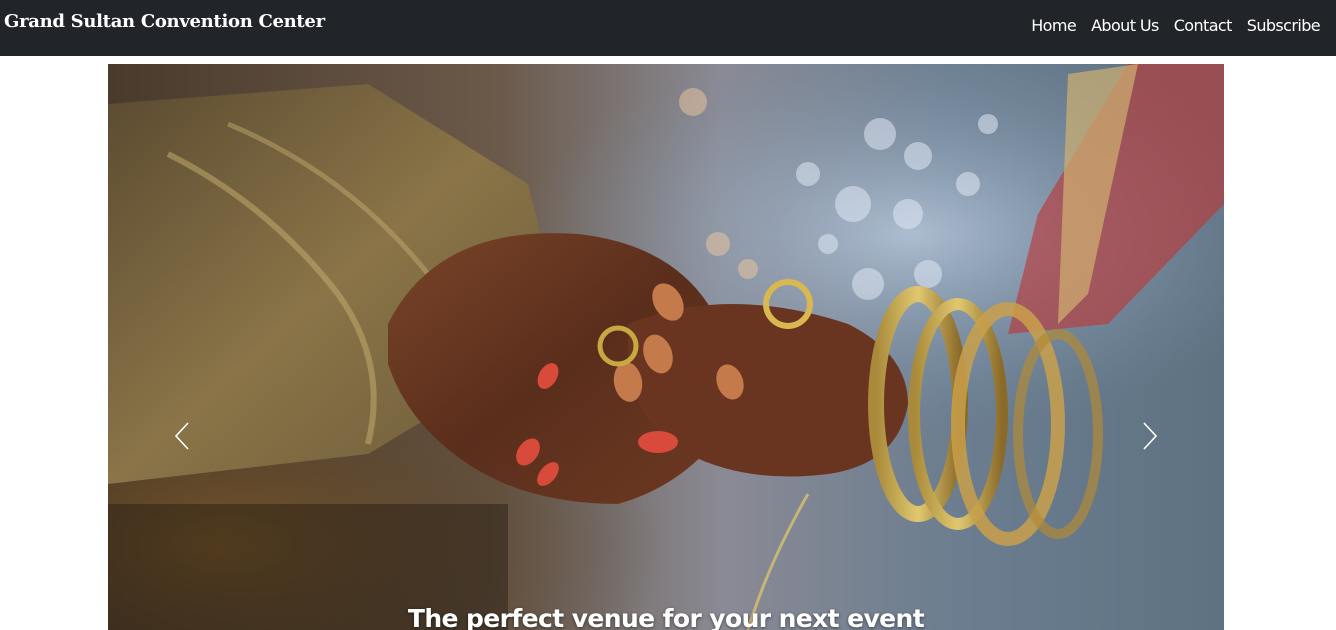 The height and width of the screenshot is (630, 1336). I want to click on nav-link-home: Home, so click(1053, 25).